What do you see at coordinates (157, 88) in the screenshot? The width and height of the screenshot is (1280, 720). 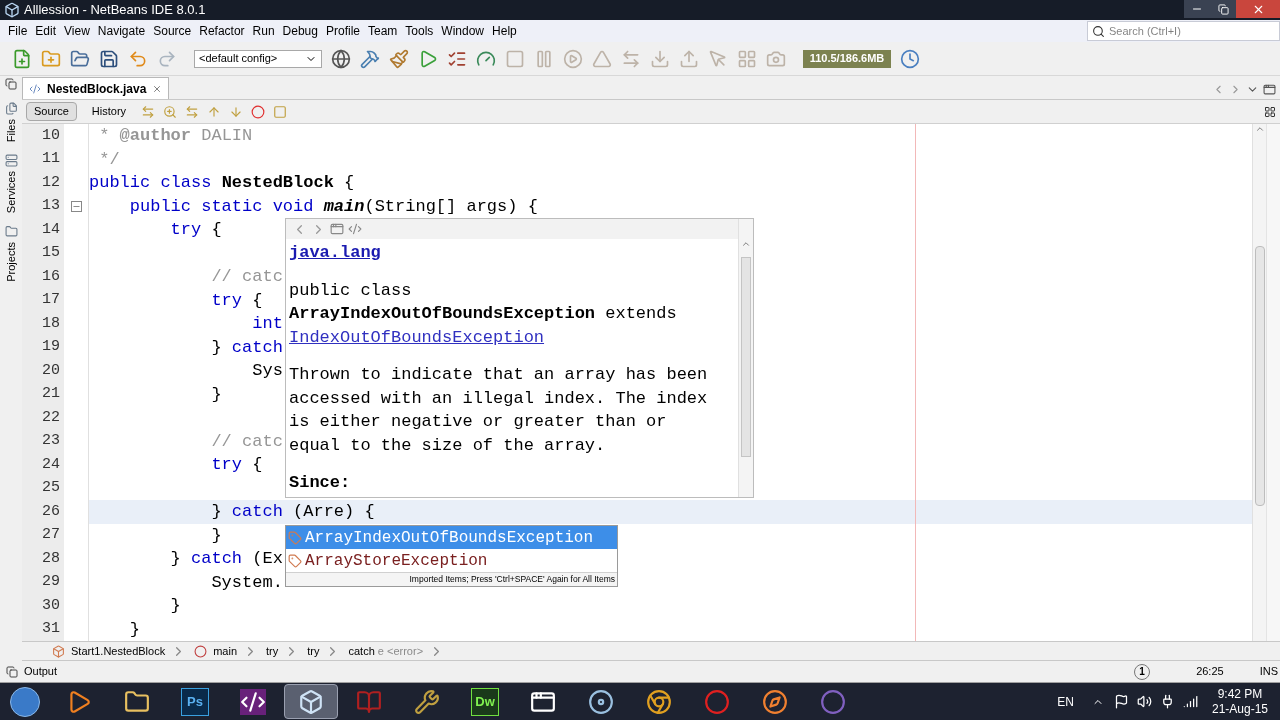 I see `close-icon` at bounding box center [157, 88].